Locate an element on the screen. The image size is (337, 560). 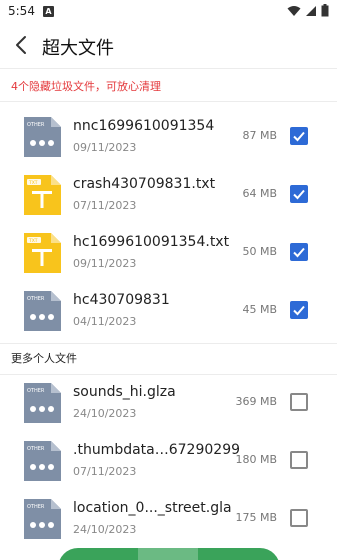
file-row: OTHER hc430709831 04/11/2023 45 MB is located at coordinates (168, 313).